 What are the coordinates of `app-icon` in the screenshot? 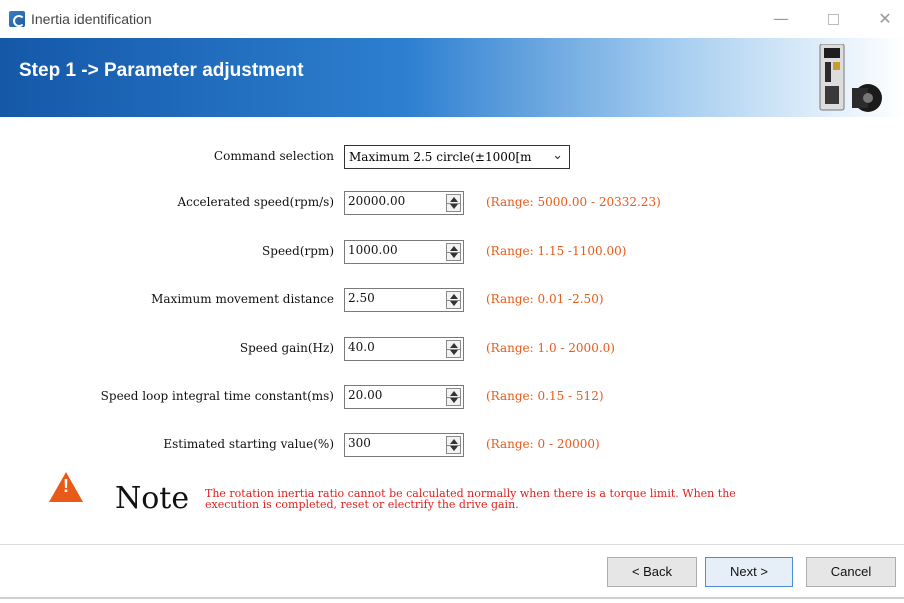 It's located at (17, 19).